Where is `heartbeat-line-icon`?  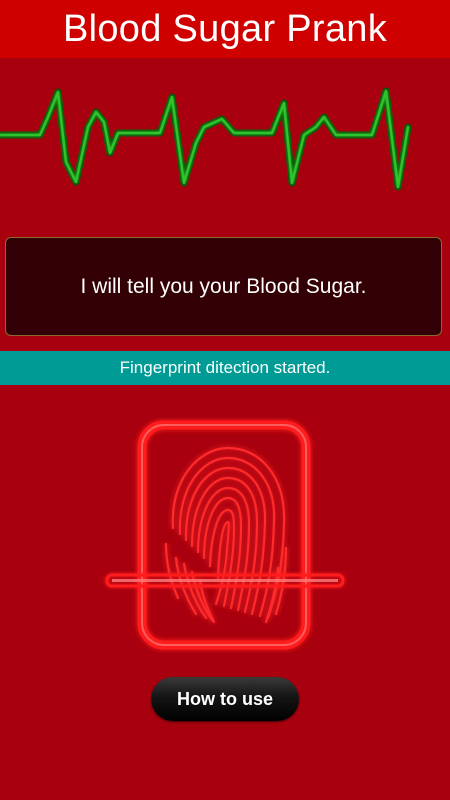
heartbeat-line-icon is located at coordinates (206, 139).